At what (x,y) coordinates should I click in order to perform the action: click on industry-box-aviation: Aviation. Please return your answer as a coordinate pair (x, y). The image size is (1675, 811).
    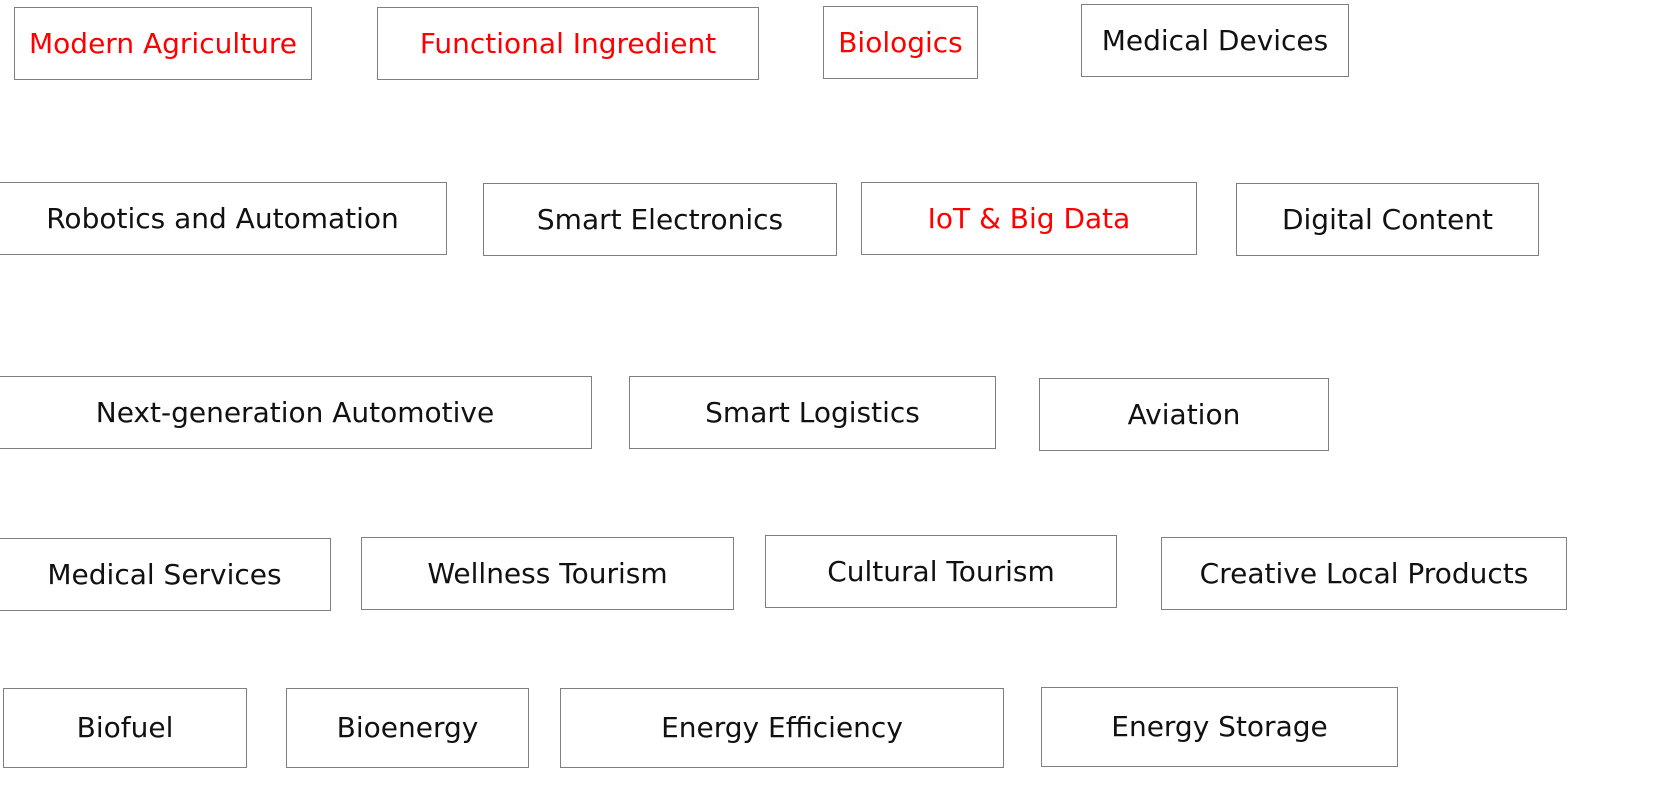
    Looking at the image, I should click on (1184, 414).